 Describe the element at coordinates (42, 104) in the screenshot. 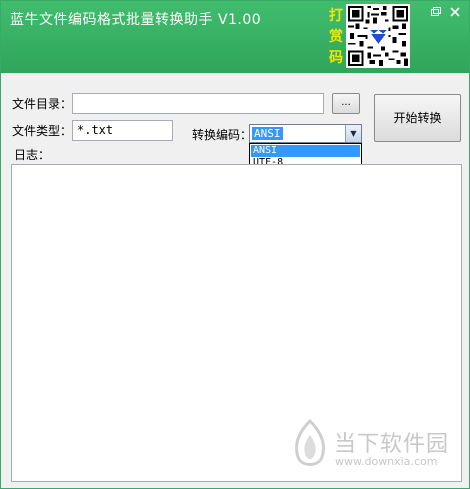

I see `directory-label: 文件目录：` at that location.